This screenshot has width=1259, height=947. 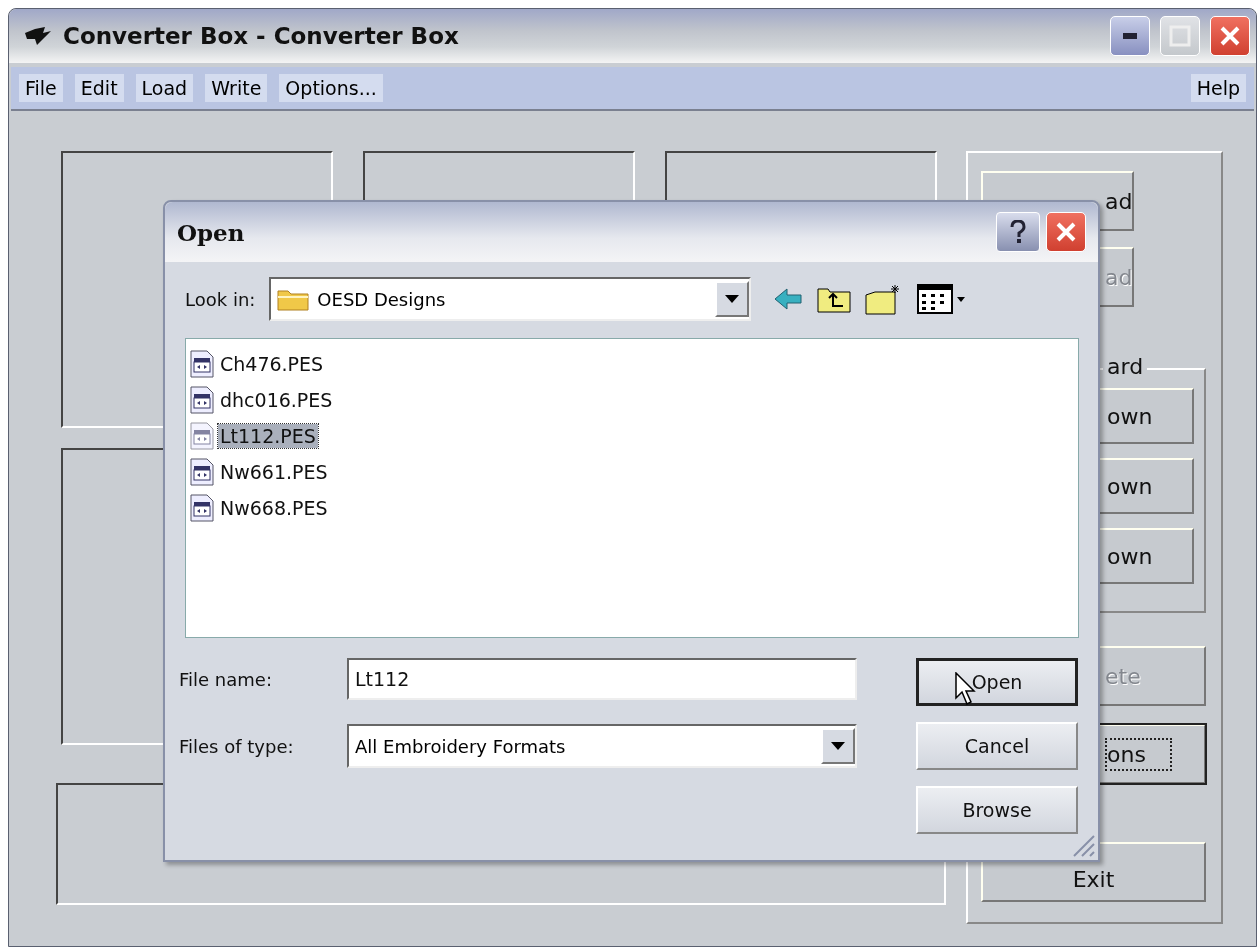 I want to click on maximize-icon, so click(x=1180, y=36).